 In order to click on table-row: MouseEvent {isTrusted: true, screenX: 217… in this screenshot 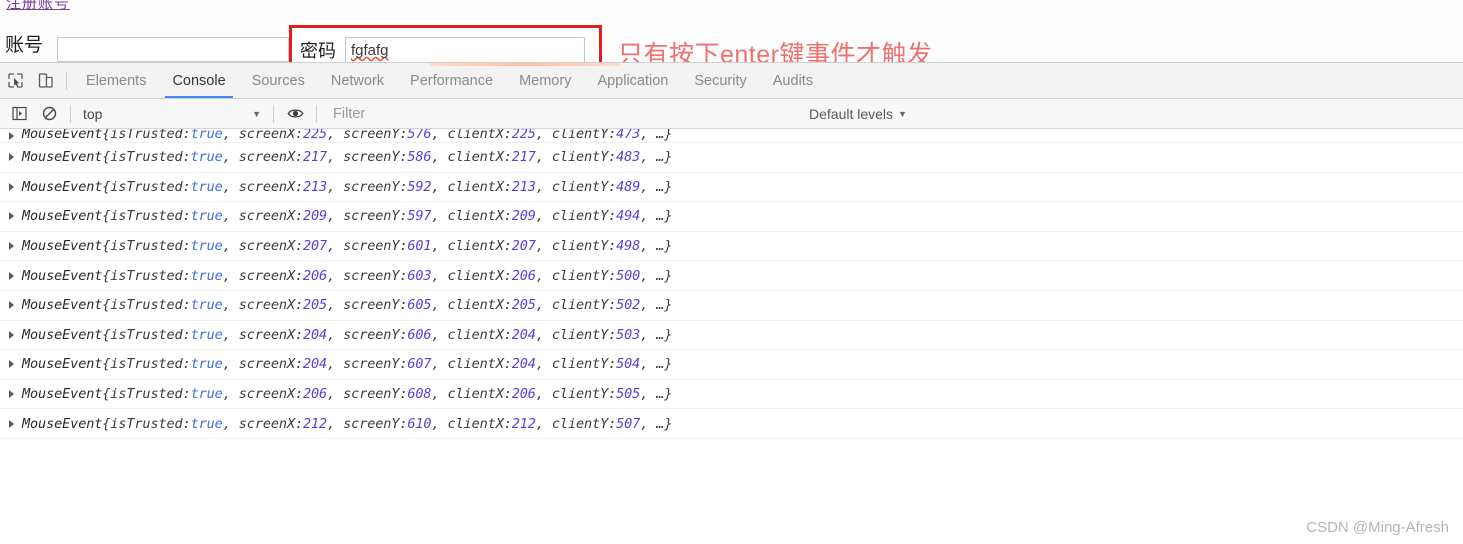, I will do `click(731, 158)`.